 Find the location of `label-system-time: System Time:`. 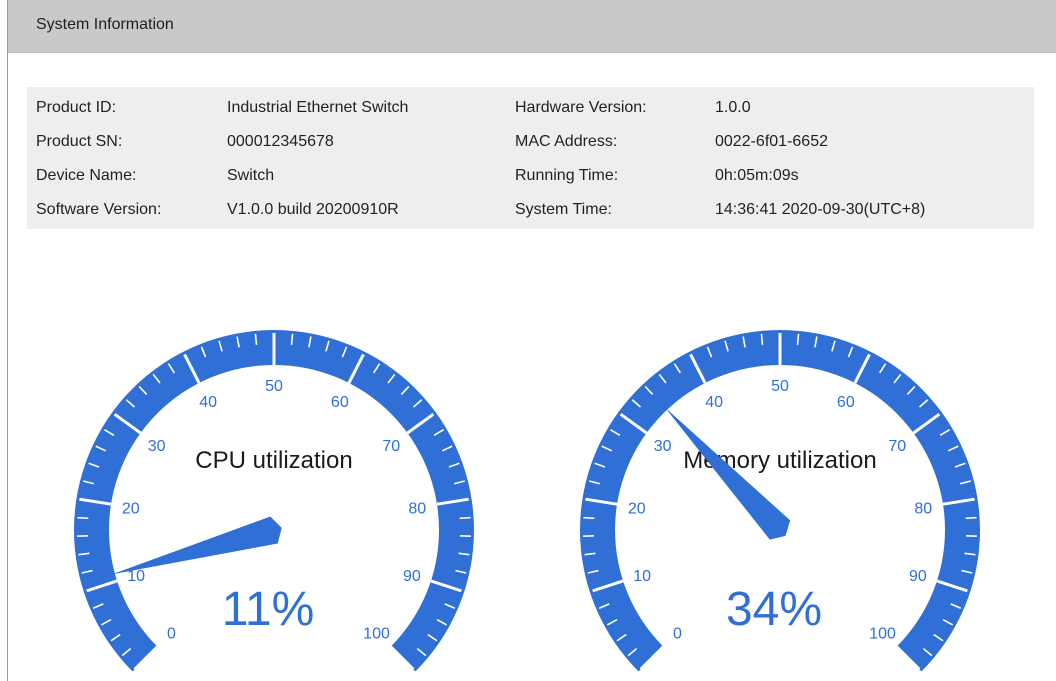

label-system-time: System Time: is located at coordinates (563, 209).